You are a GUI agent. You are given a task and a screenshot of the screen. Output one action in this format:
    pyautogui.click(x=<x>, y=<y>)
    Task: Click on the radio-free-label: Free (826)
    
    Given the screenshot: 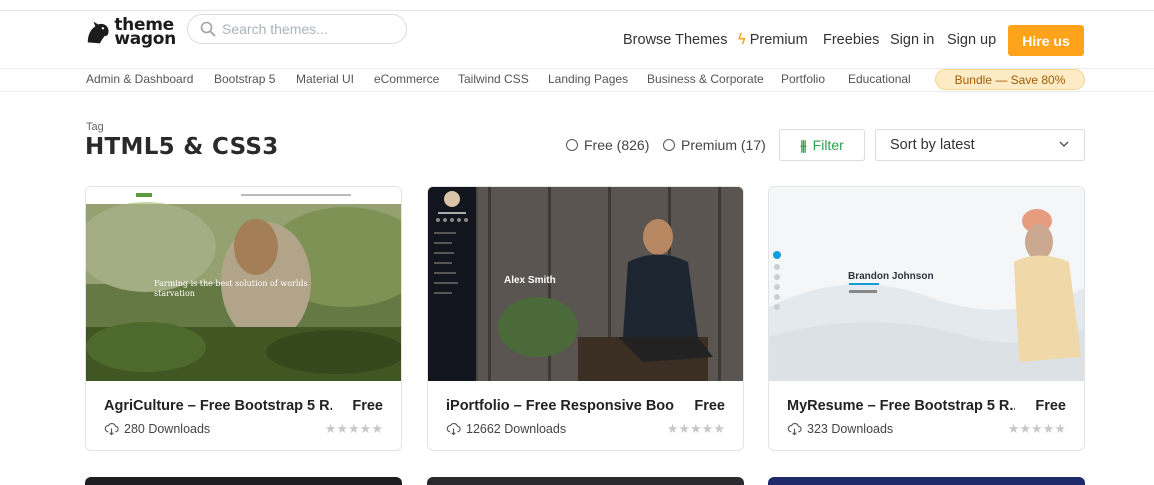 What is the action you would take?
    pyautogui.click(x=617, y=145)
    